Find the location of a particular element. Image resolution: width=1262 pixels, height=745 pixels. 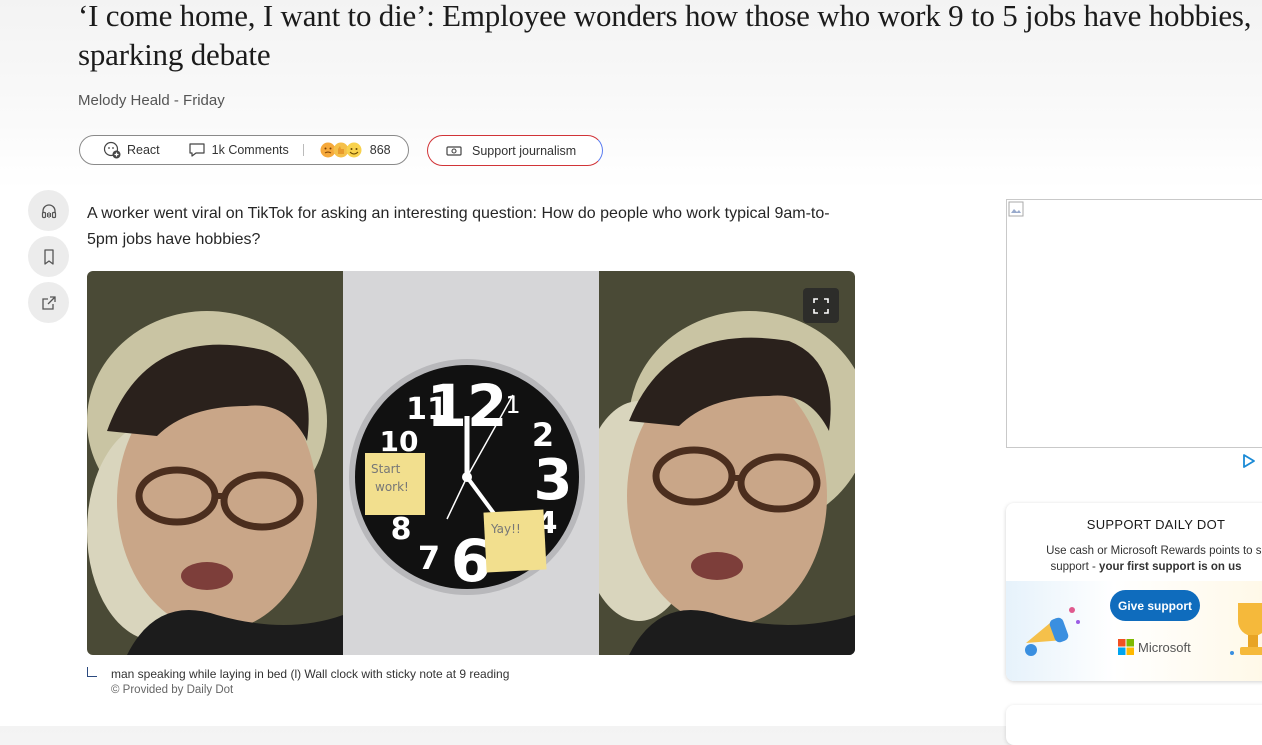

sticky-note-left: work! is located at coordinates (392, 487).